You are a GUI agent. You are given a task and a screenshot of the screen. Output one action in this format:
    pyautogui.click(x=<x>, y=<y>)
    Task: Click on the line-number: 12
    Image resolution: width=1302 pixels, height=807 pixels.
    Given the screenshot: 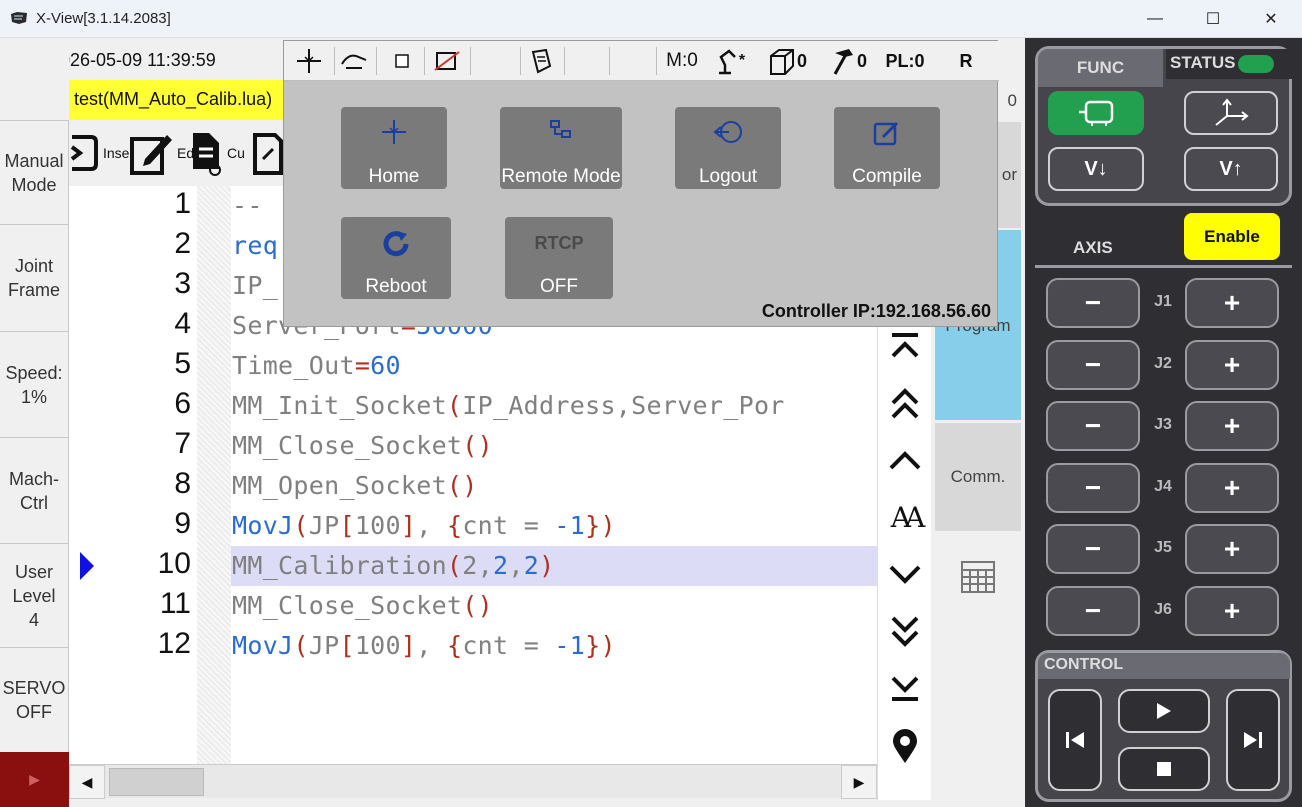 What is the action you would take?
    pyautogui.click(x=174, y=643)
    